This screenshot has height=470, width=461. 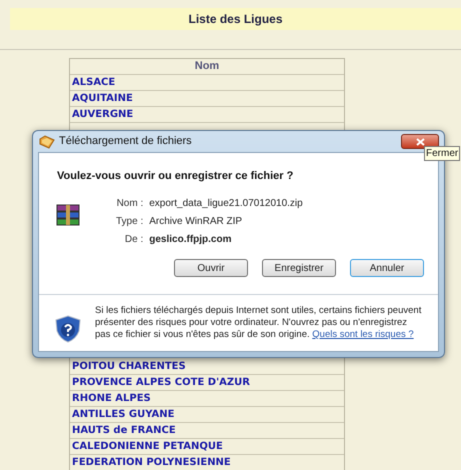 What do you see at coordinates (175, 176) in the screenshot?
I see `dialog-question: Voulez-vous ouvrir ou enregistrer ce fichier ?` at bounding box center [175, 176].